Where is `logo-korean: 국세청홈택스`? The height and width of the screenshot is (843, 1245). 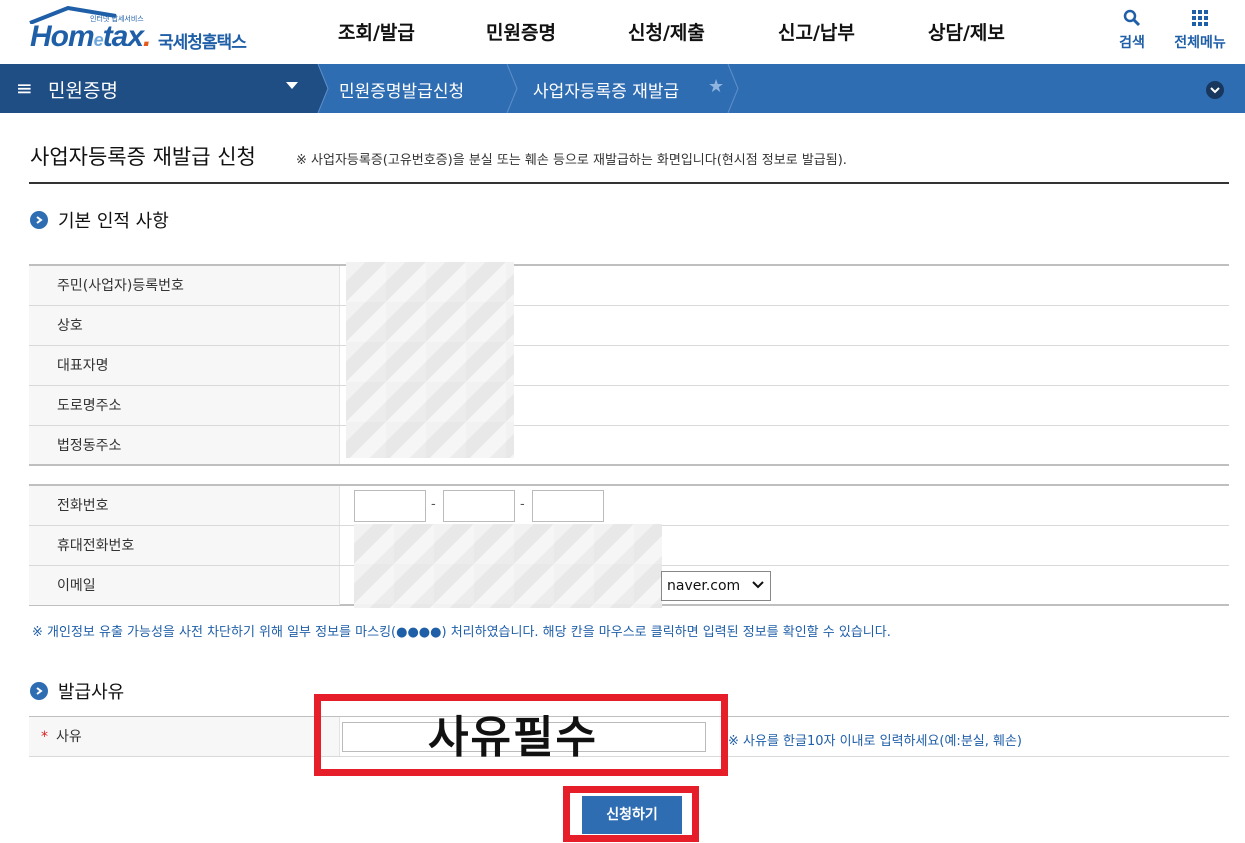
logo-korean: 국세청홈택스 is located at coordinates (202, 43).